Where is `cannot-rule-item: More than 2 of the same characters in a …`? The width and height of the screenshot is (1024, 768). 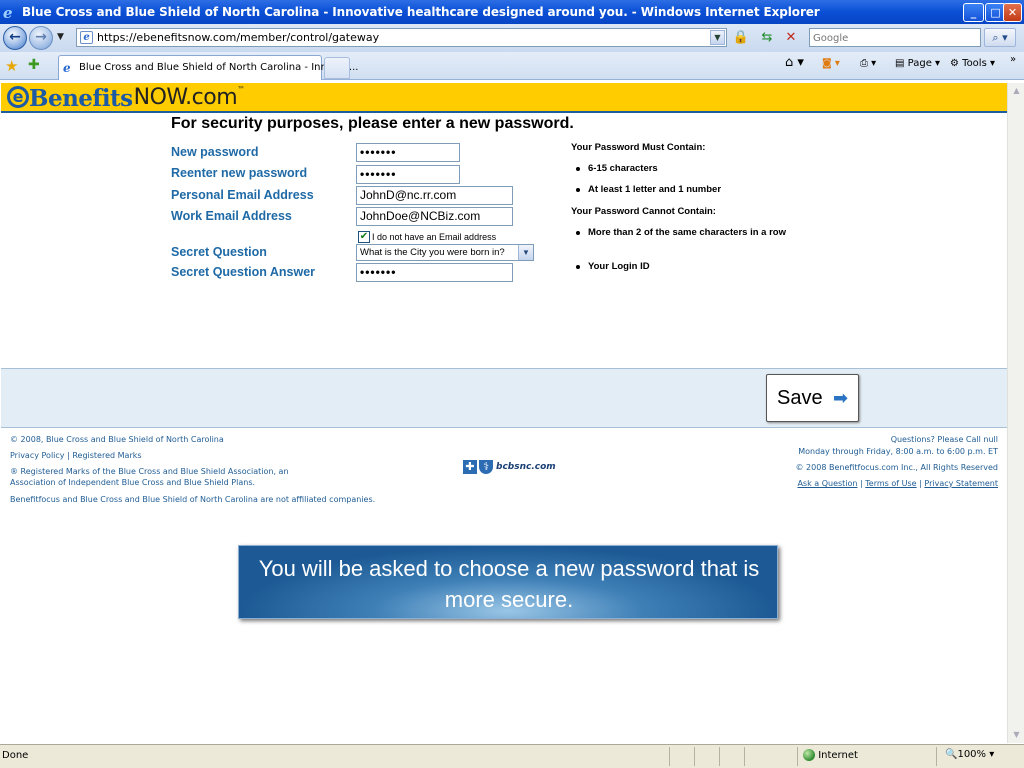
cannot-rule-item: More than 2 of the same characters in a … is located at coordinates (686, 233).